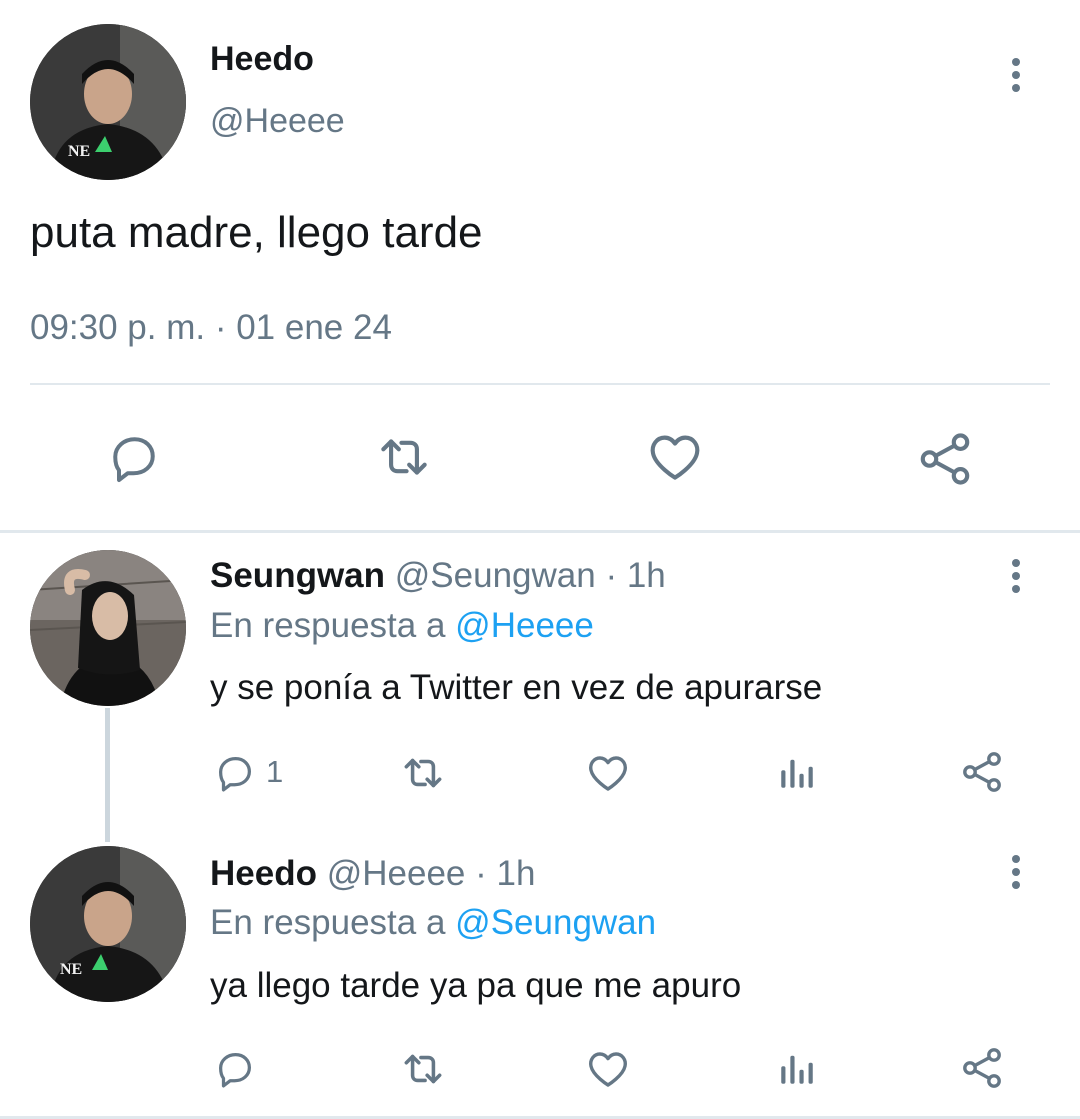  Describe the element at coordinates (275, 771) in the screenshot. I see `reply-count: 1` at that location.